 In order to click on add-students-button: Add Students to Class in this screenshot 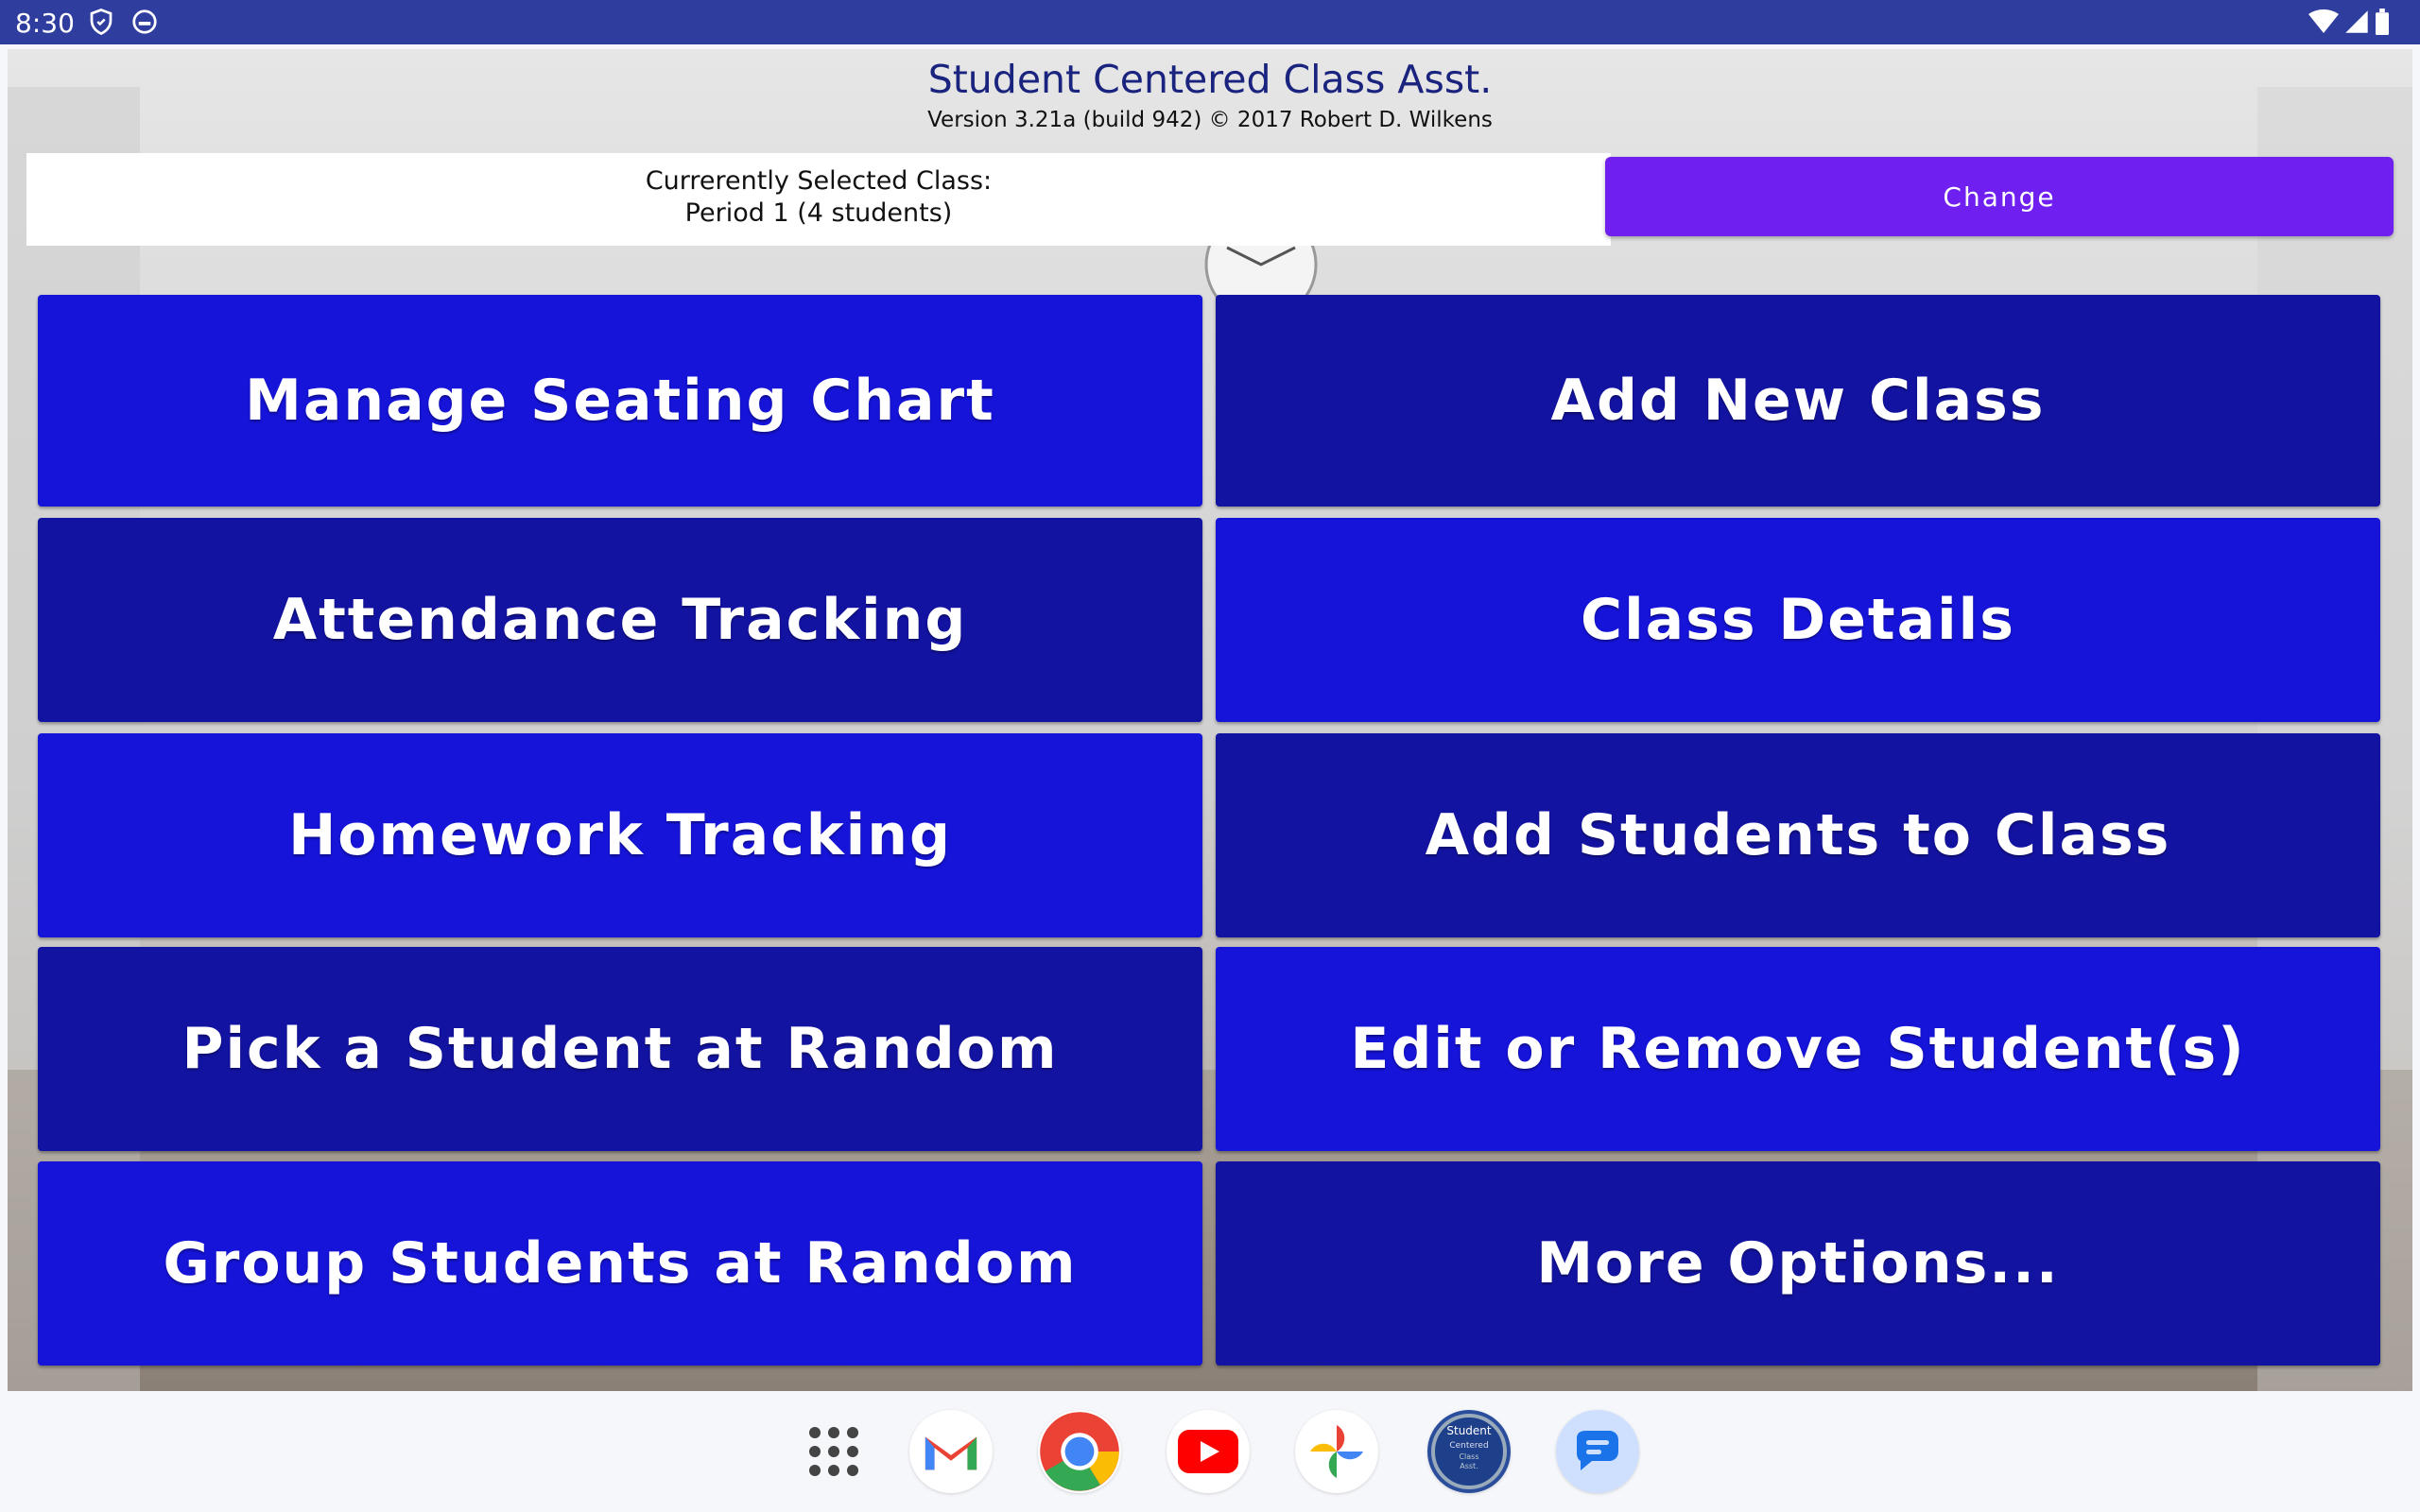, I will do `click(1798, 835)`.